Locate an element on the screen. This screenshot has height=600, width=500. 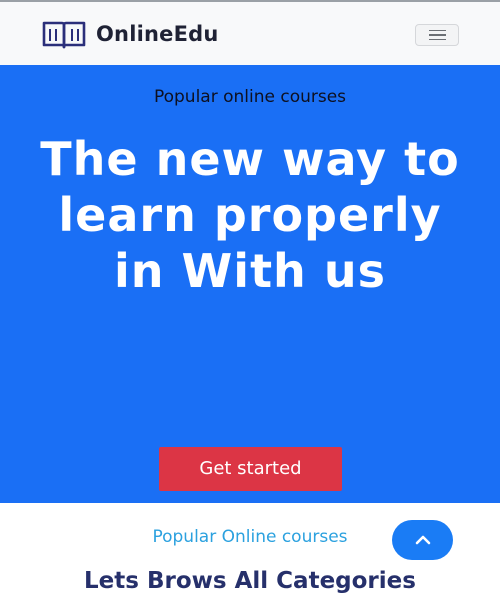
scroll-to-top-button is located at coordinates (422, 540).